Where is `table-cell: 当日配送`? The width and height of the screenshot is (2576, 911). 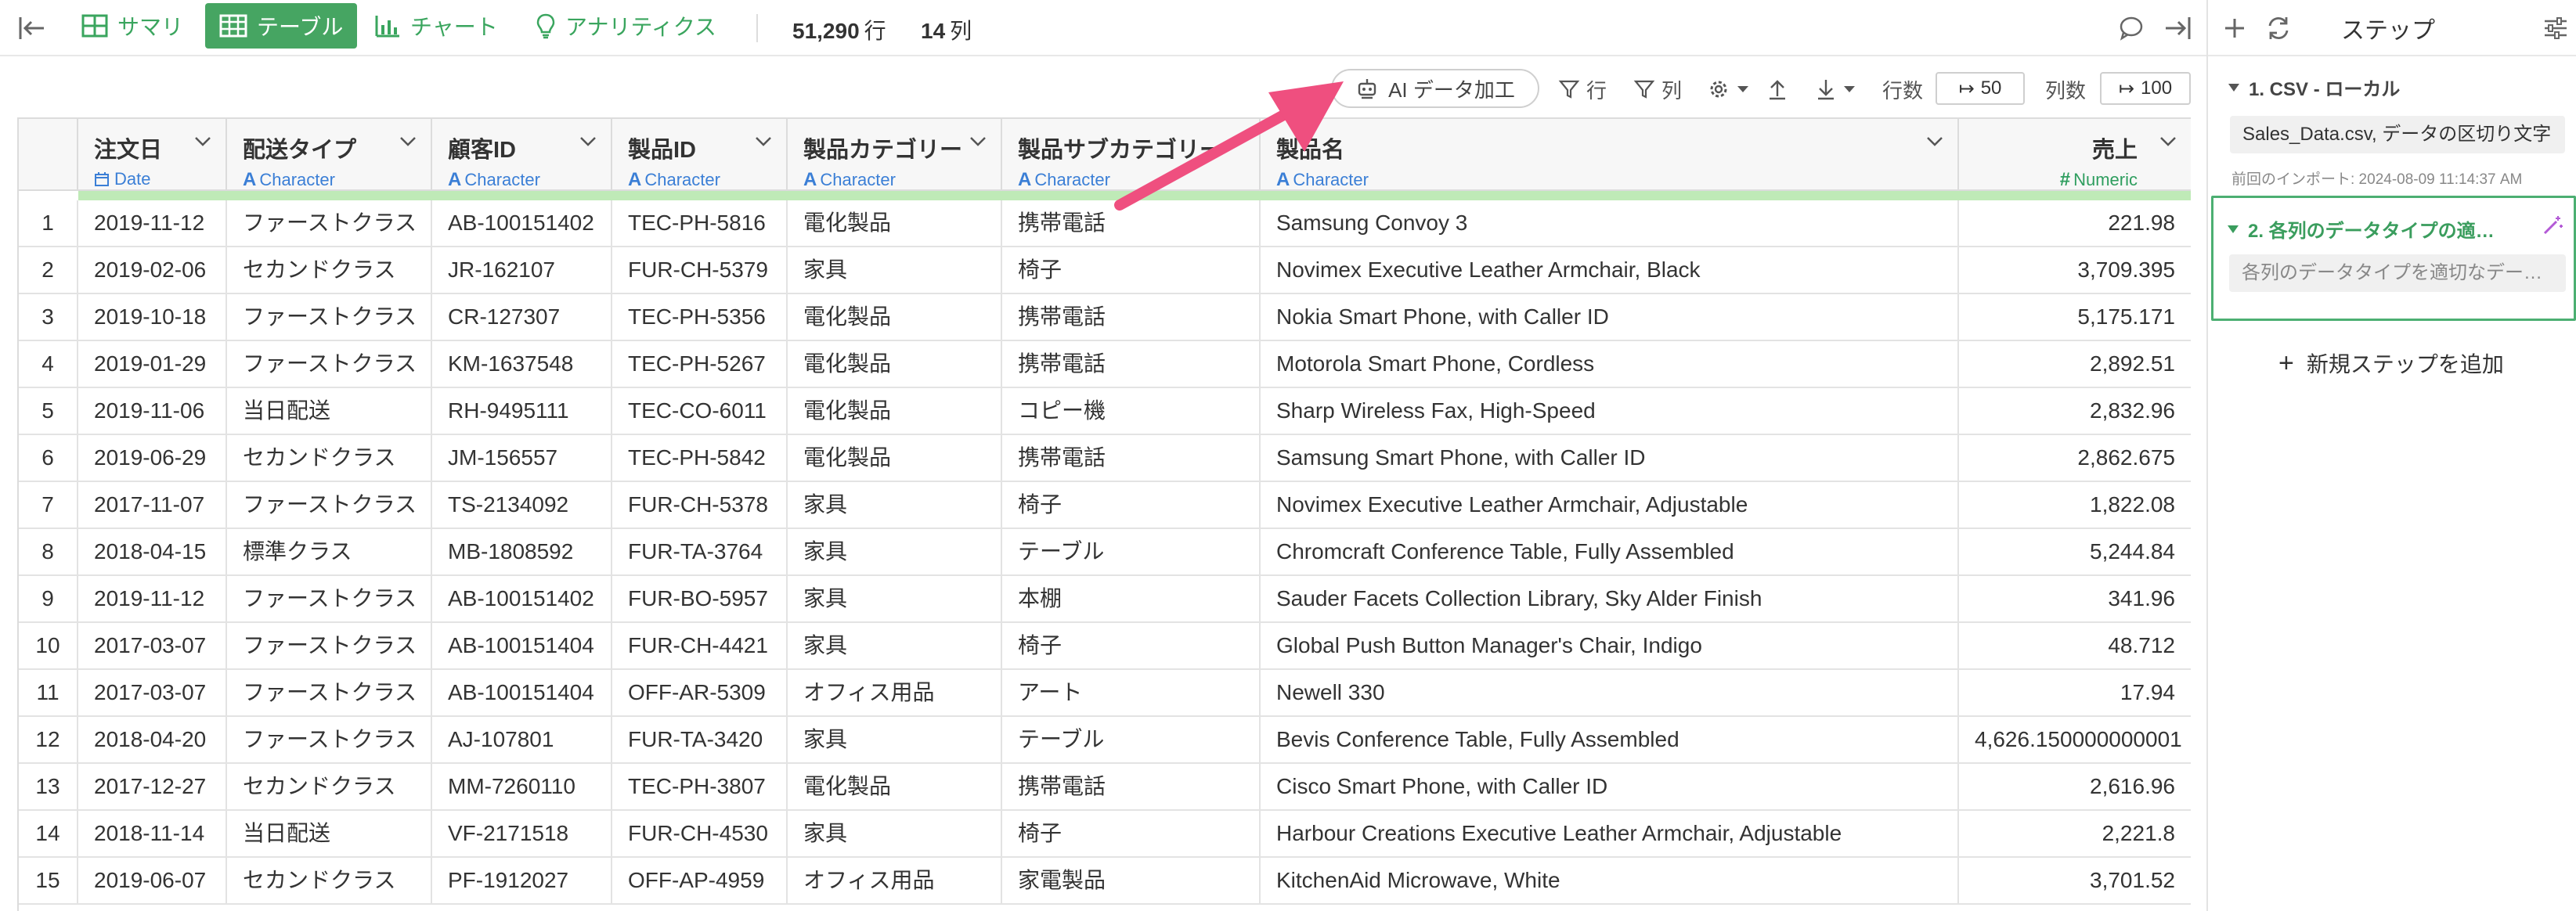 table-cell: 当日配送 is located at coordinates (329, 833).